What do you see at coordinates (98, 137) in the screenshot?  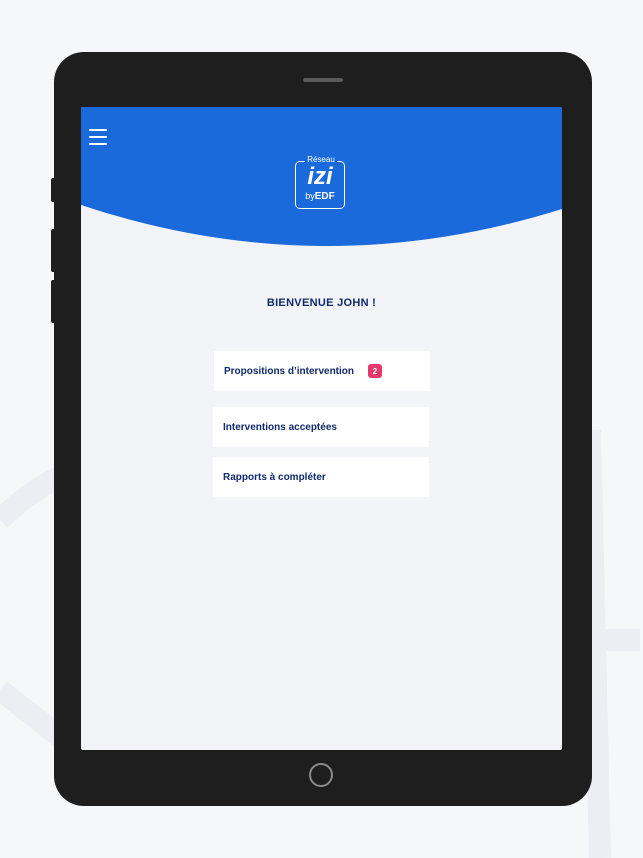 I see `menu-icon` at bounding box center [98, 137].